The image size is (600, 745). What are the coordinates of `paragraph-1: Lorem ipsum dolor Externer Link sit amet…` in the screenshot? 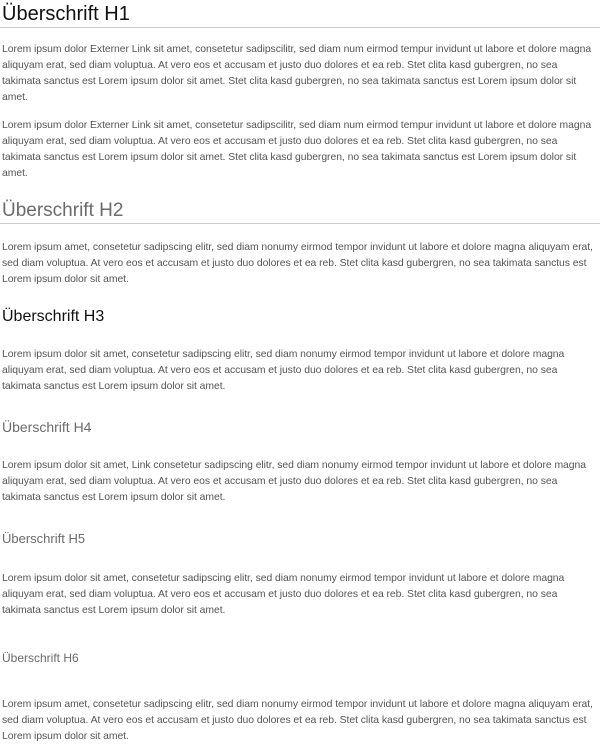 It's located at (299, 74).